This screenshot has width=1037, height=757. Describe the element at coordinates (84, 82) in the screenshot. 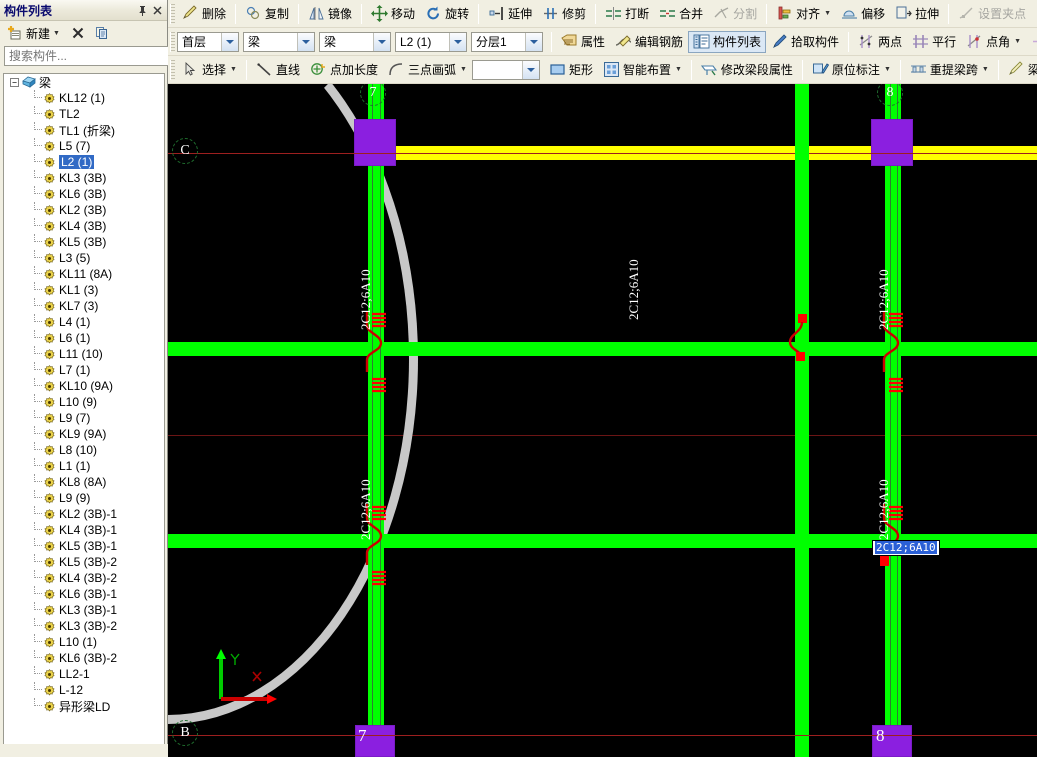

I see `tree-root-node: − 梁` at that location.